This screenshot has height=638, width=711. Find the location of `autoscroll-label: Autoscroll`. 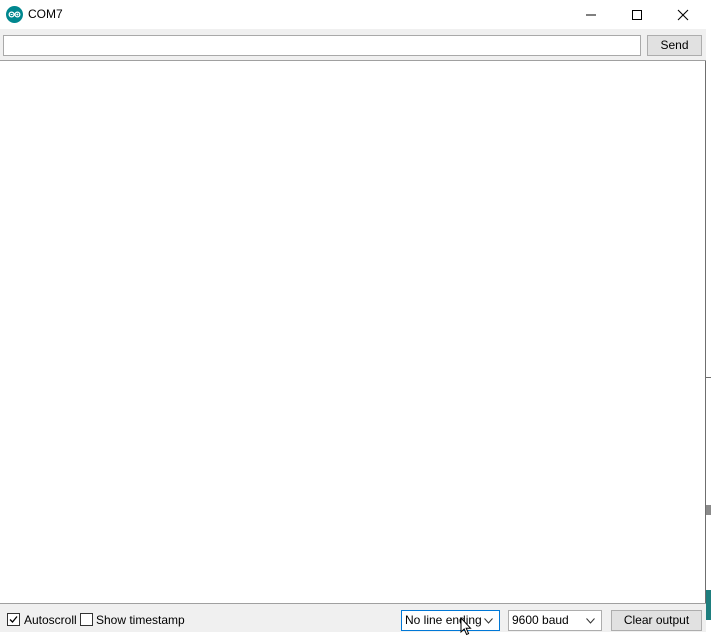

autoscroll-label: Autoscroll is located at coordinates (50, 620).